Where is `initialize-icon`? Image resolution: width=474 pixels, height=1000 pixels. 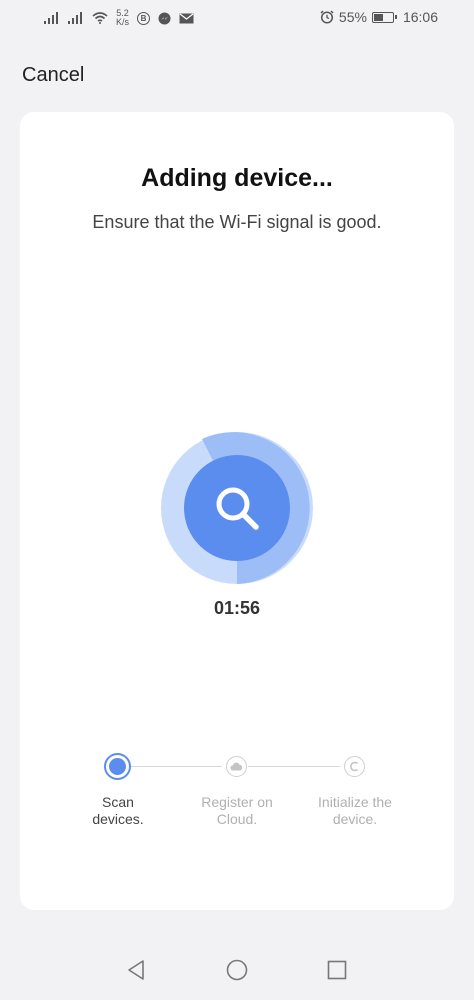
initialize-icon is located at coordinates (354, 766).